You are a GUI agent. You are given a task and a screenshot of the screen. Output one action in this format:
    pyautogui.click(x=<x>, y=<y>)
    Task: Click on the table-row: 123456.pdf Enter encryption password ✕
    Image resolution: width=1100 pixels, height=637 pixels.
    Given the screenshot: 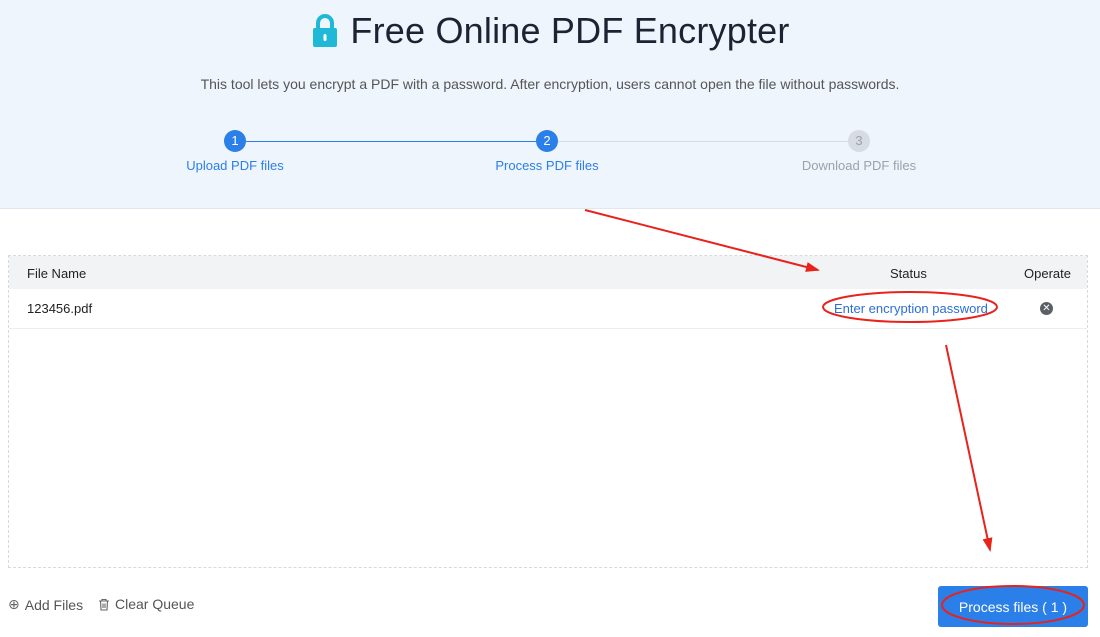 What is the action you would take?
    pyautogui.click(x=548, y=309)
    